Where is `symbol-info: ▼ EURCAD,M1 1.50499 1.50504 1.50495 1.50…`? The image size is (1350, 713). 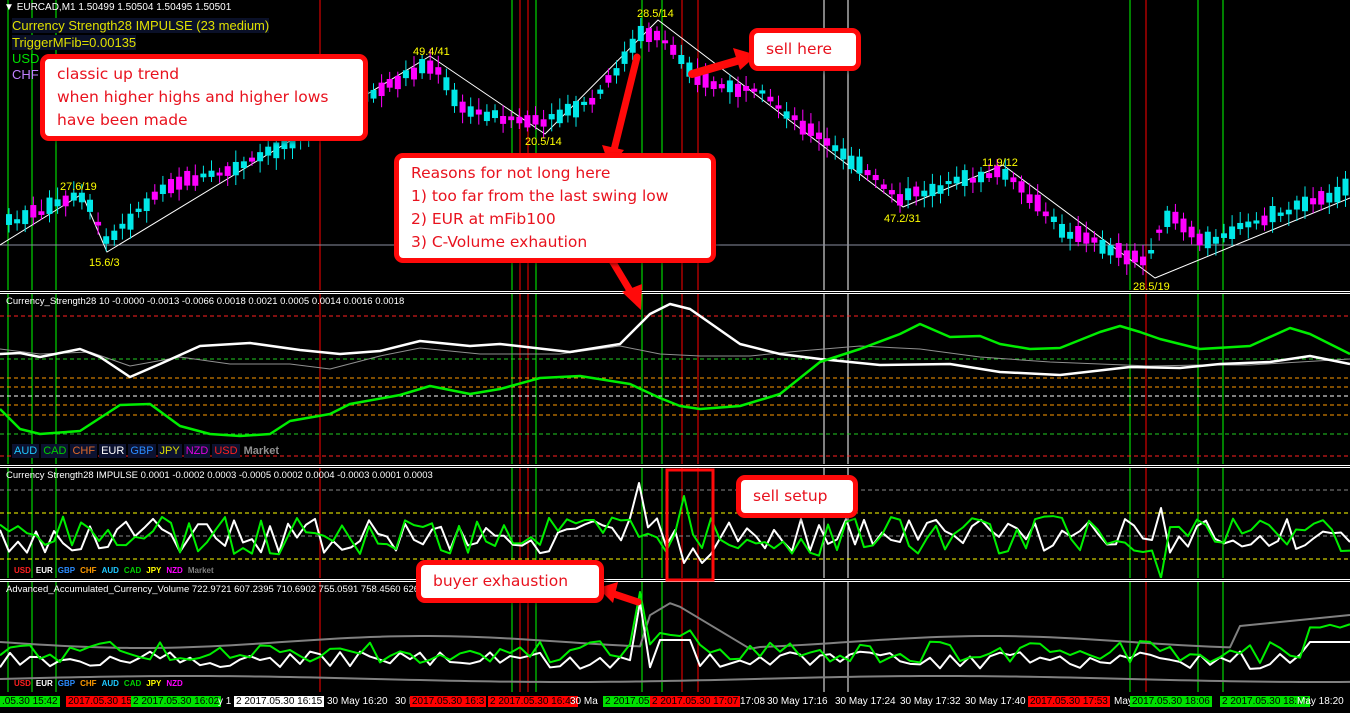
symbol-info: ▼ EURCAD,M1 1.50499 1.50504 1.50495 1.50… is located at coordinates (117, 7).